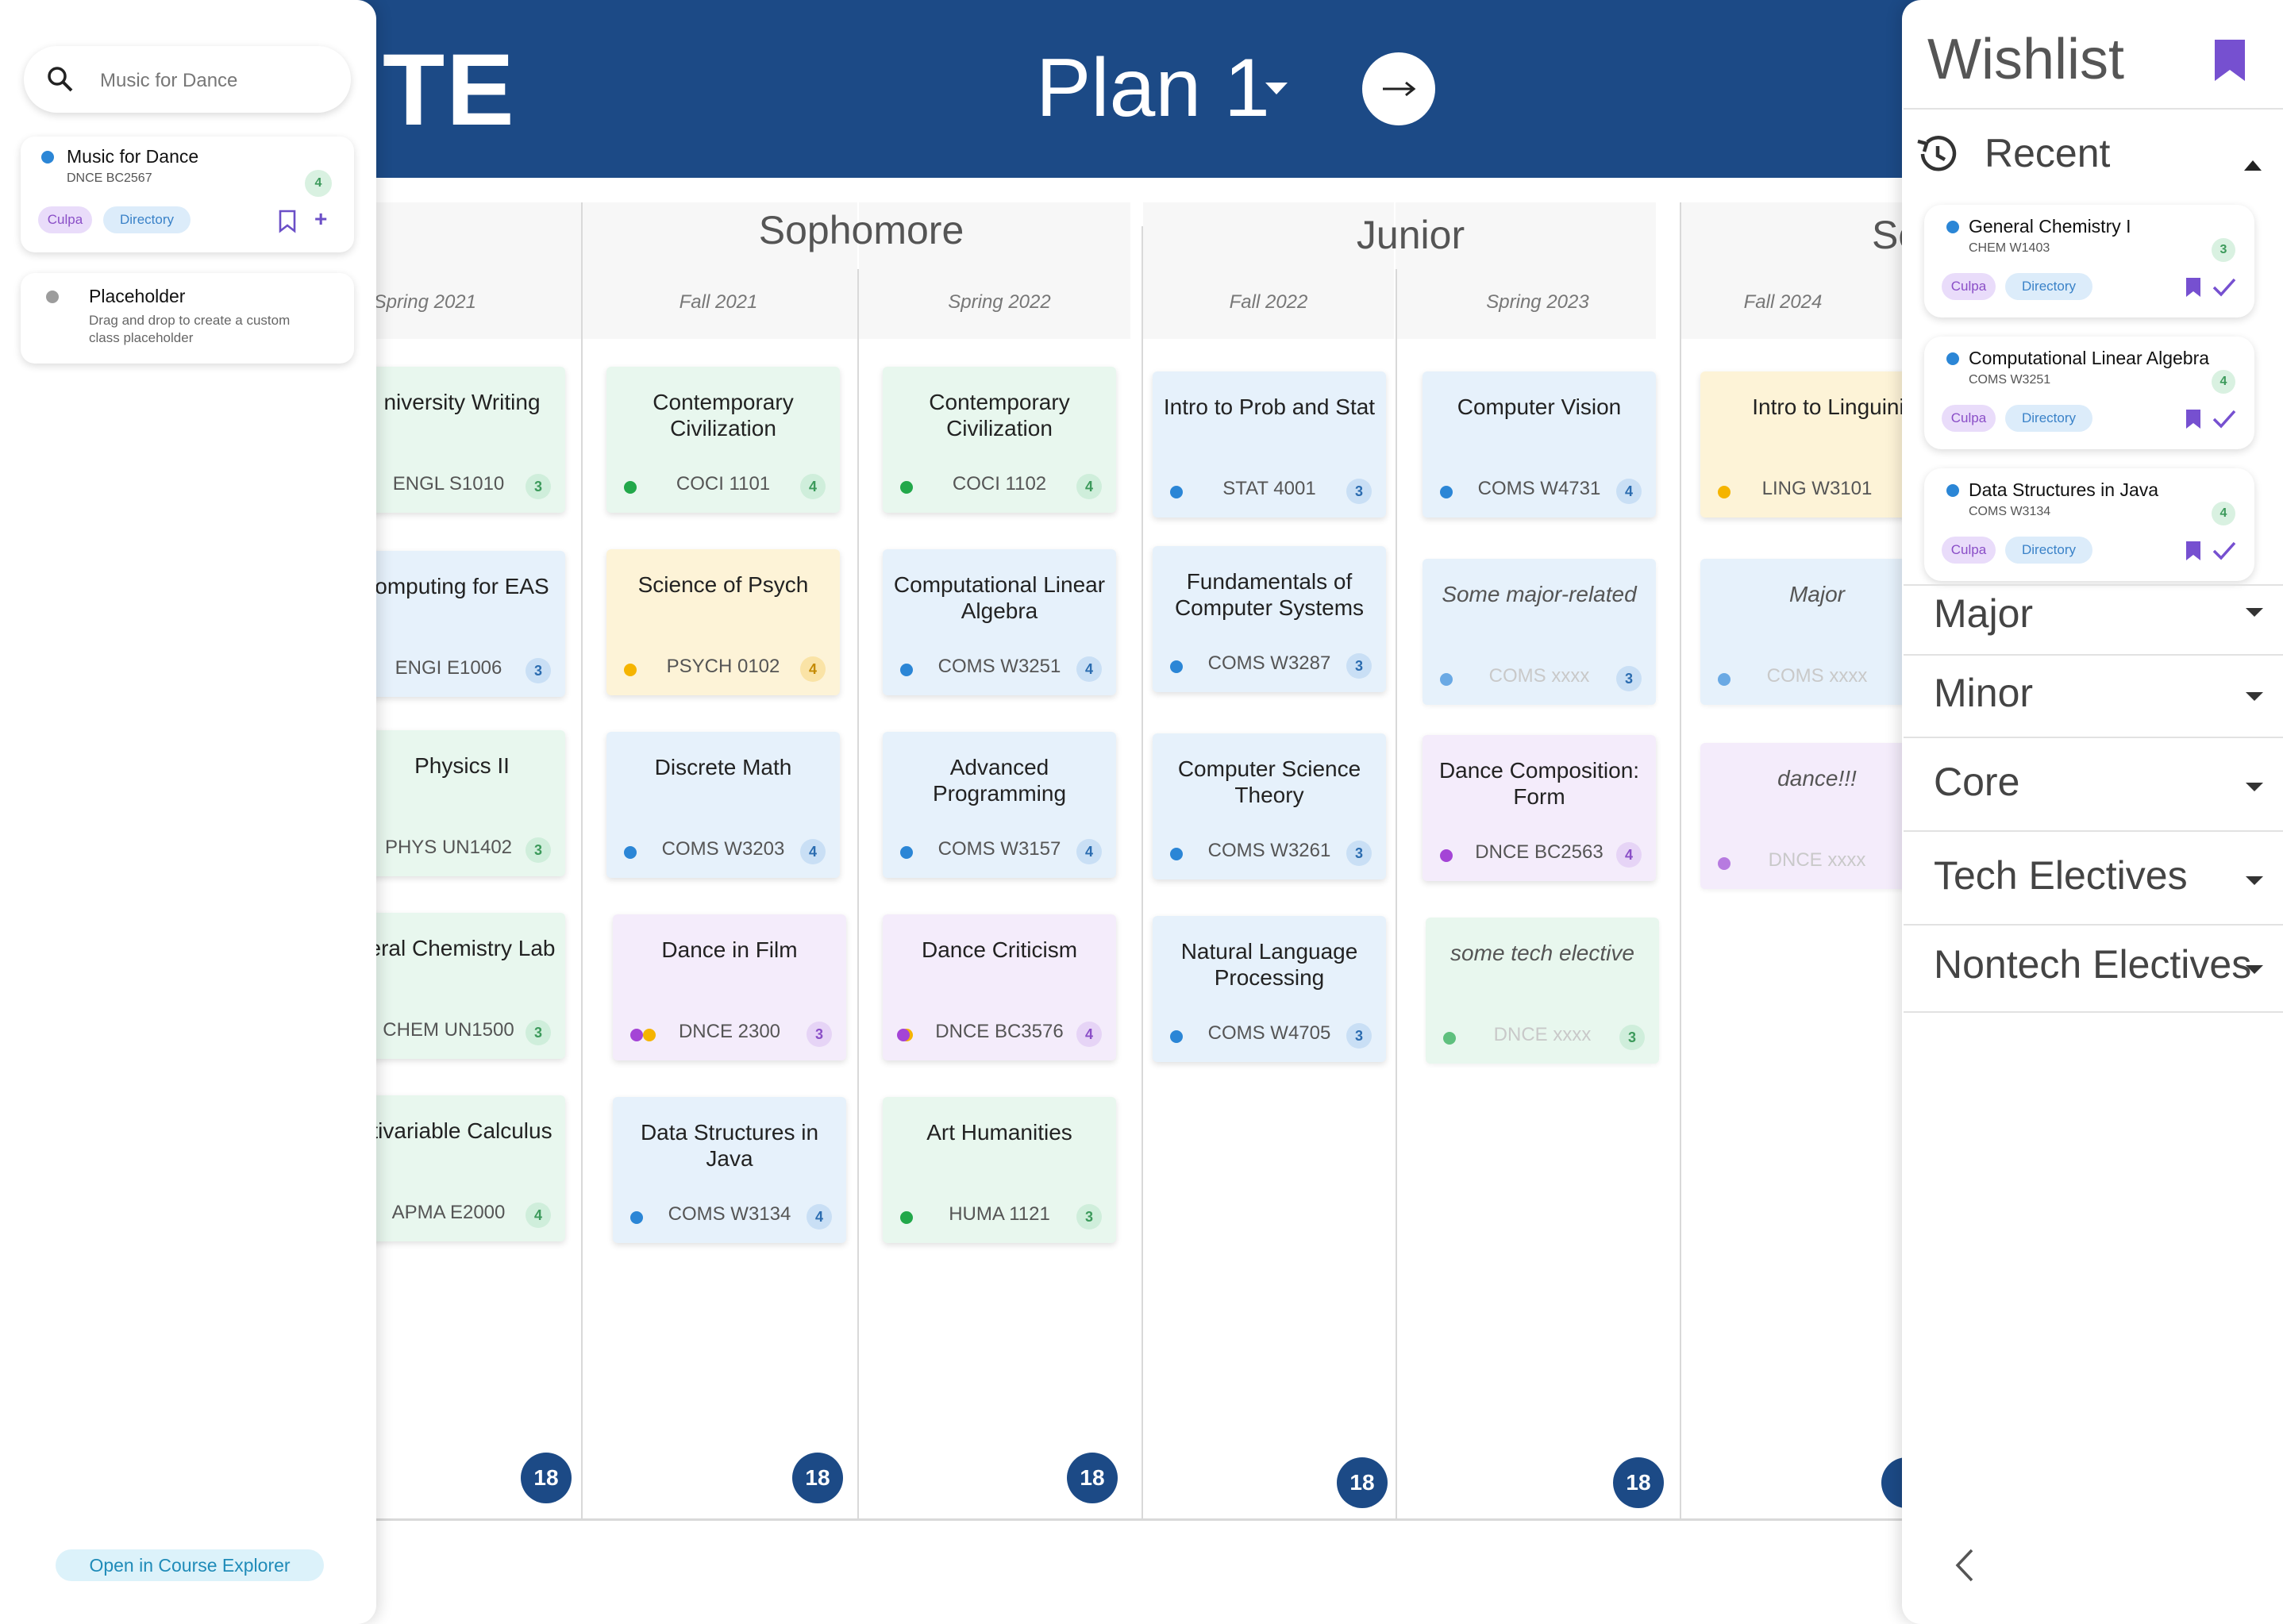 The image size is (2283, 1624). Describe the element at coordinates (1269, 806) in the screenshot. I see `course-card: Computer Science Theory COMS W3261 3` at that location.